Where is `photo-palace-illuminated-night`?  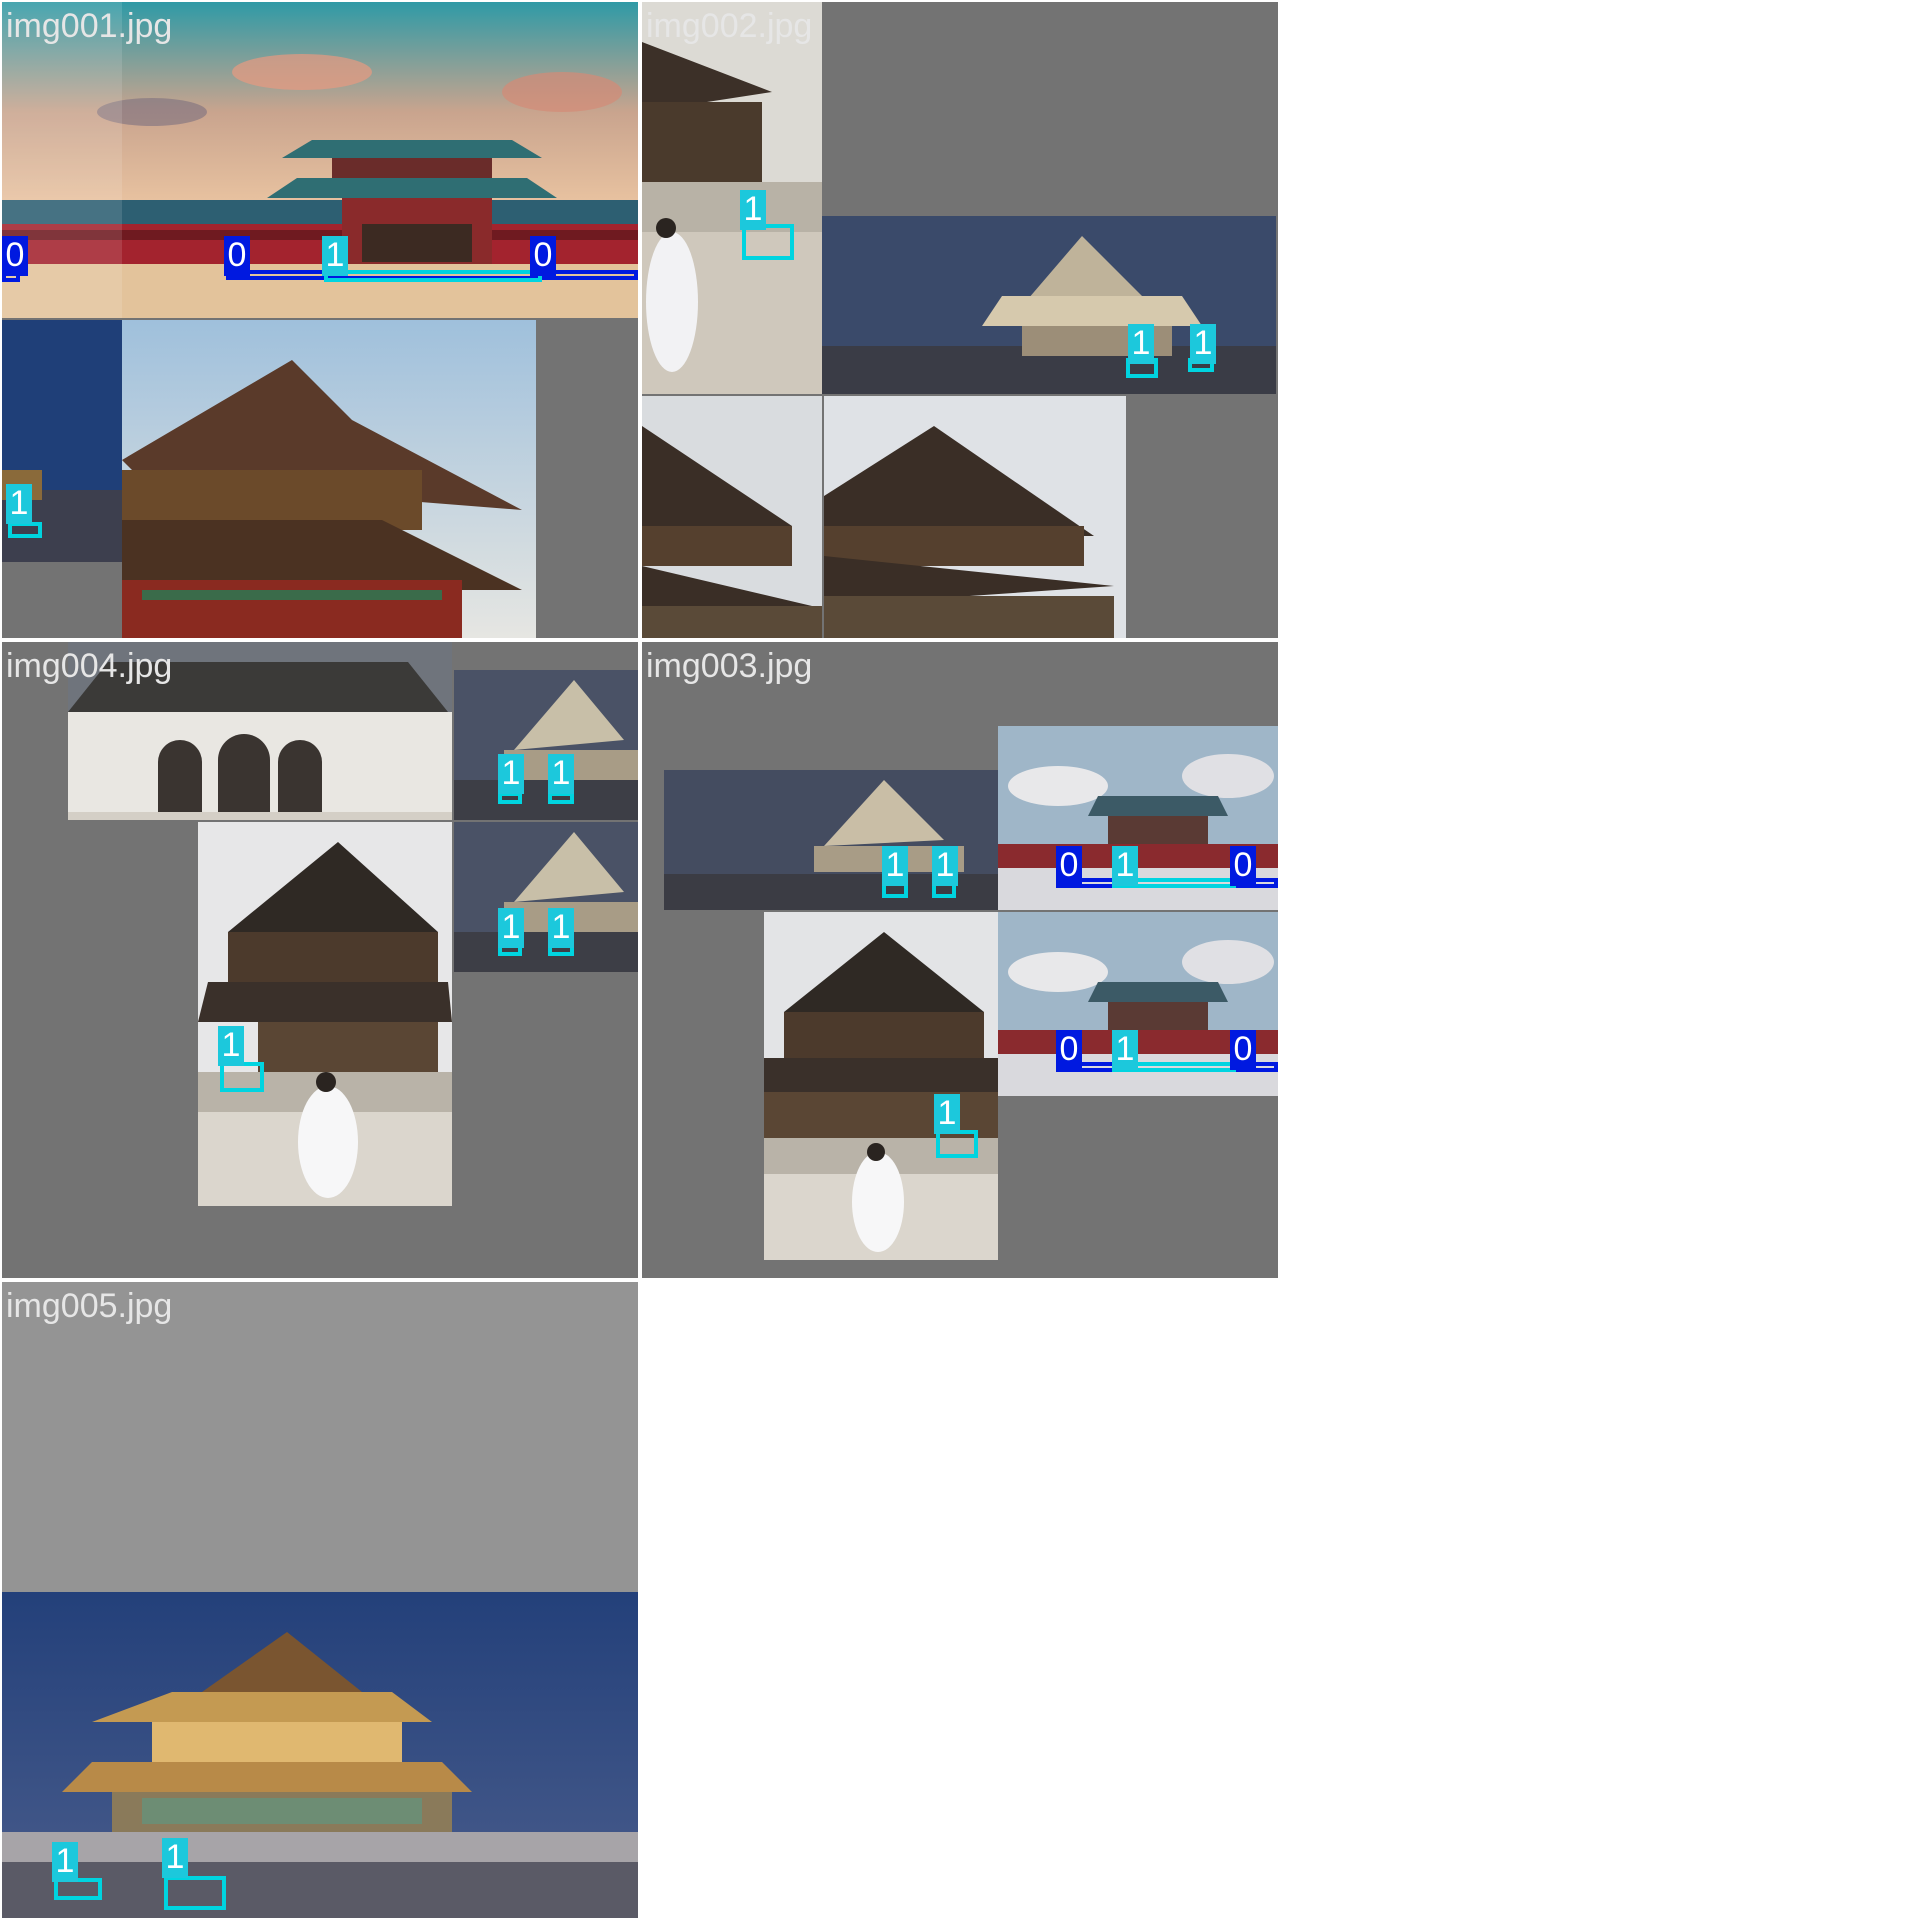
photo-palace-illuminated-night is located at coordinates (320, 1755).